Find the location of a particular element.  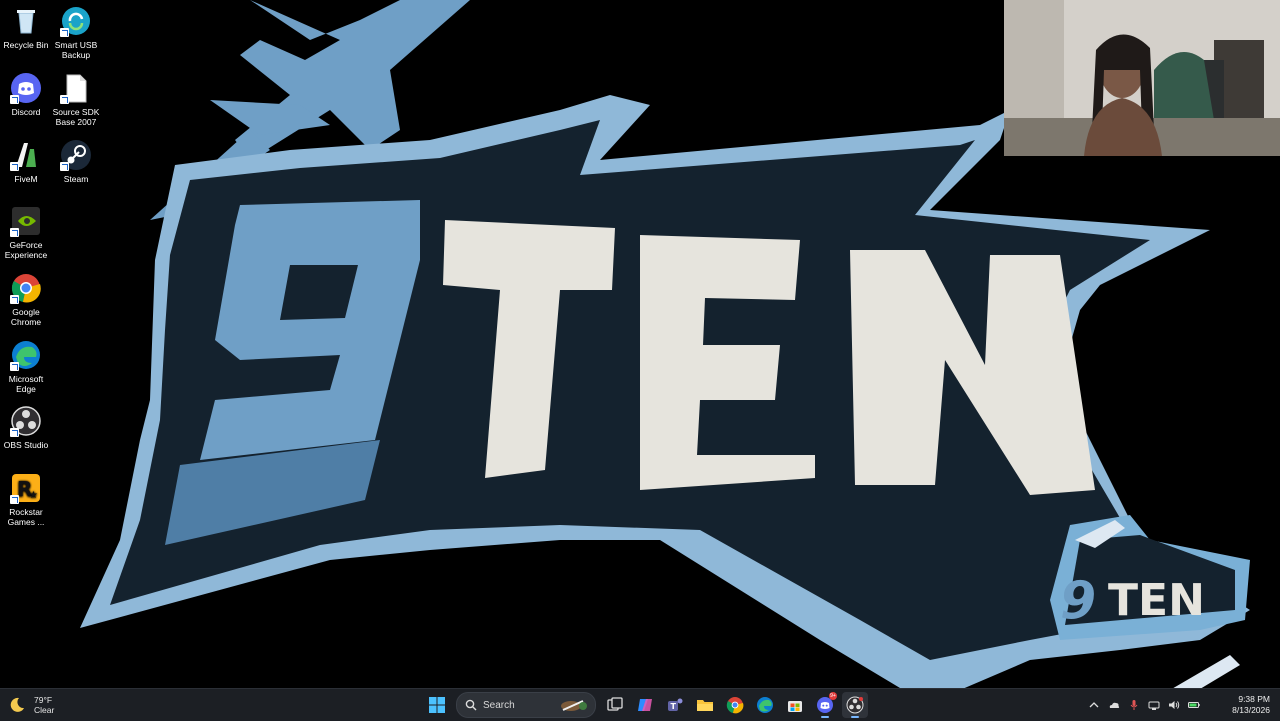

webcam-feed-image is located at coordinates (1142, 78).